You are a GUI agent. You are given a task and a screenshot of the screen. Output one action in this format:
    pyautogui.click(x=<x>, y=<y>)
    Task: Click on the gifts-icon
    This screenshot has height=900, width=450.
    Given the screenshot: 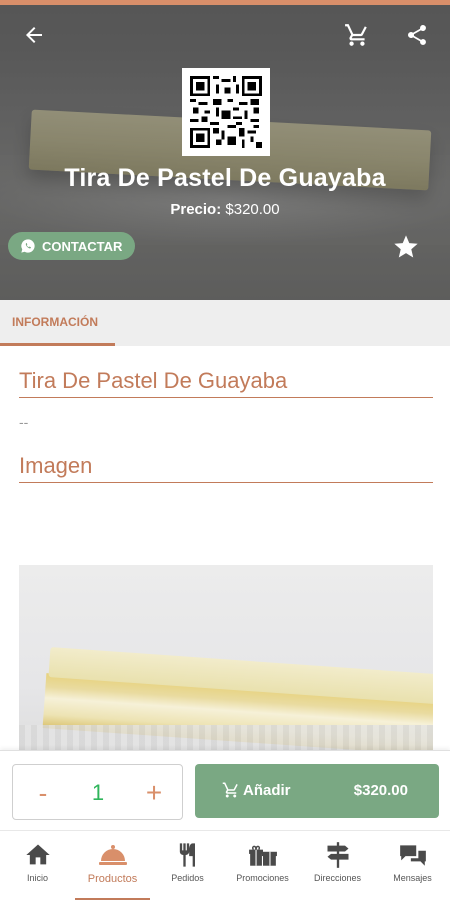 What is the action you would take?
    pyautogui.click(x=262, y=856)
    